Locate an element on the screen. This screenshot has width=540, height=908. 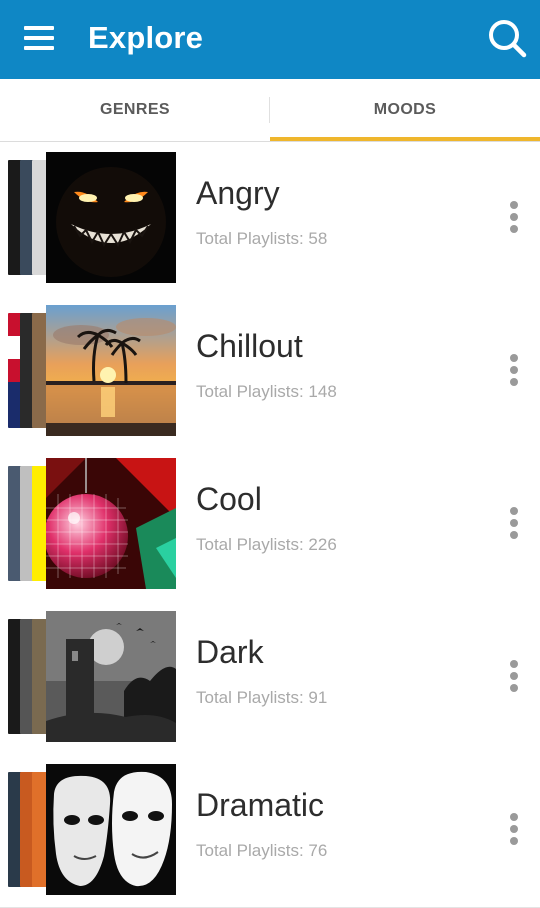
mood-name: Dark is located at coordinates (230, 652).